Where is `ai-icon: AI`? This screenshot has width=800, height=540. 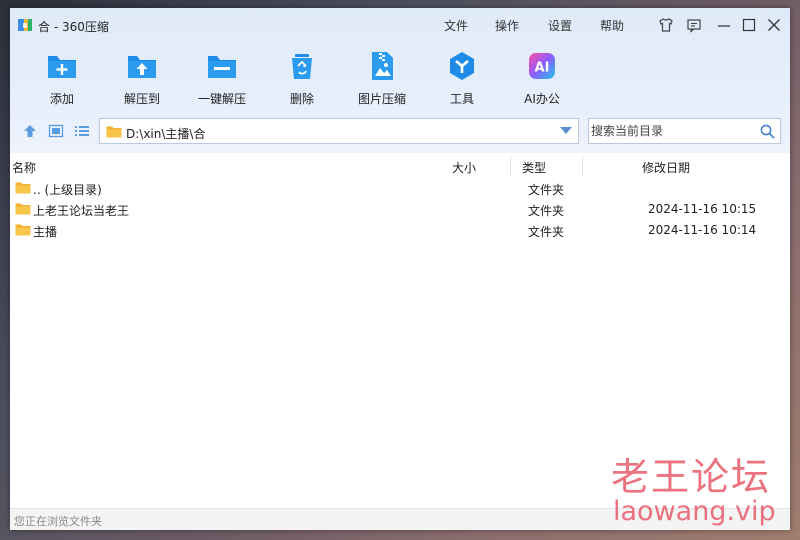 ai-icon: AI is located at coordinates (542, 66).